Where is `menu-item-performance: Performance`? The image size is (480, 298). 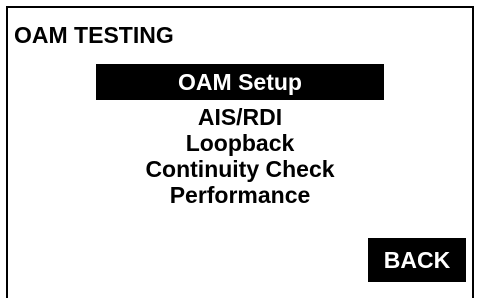 menu-item-performance: Performance is located at coordinates (240, 195).